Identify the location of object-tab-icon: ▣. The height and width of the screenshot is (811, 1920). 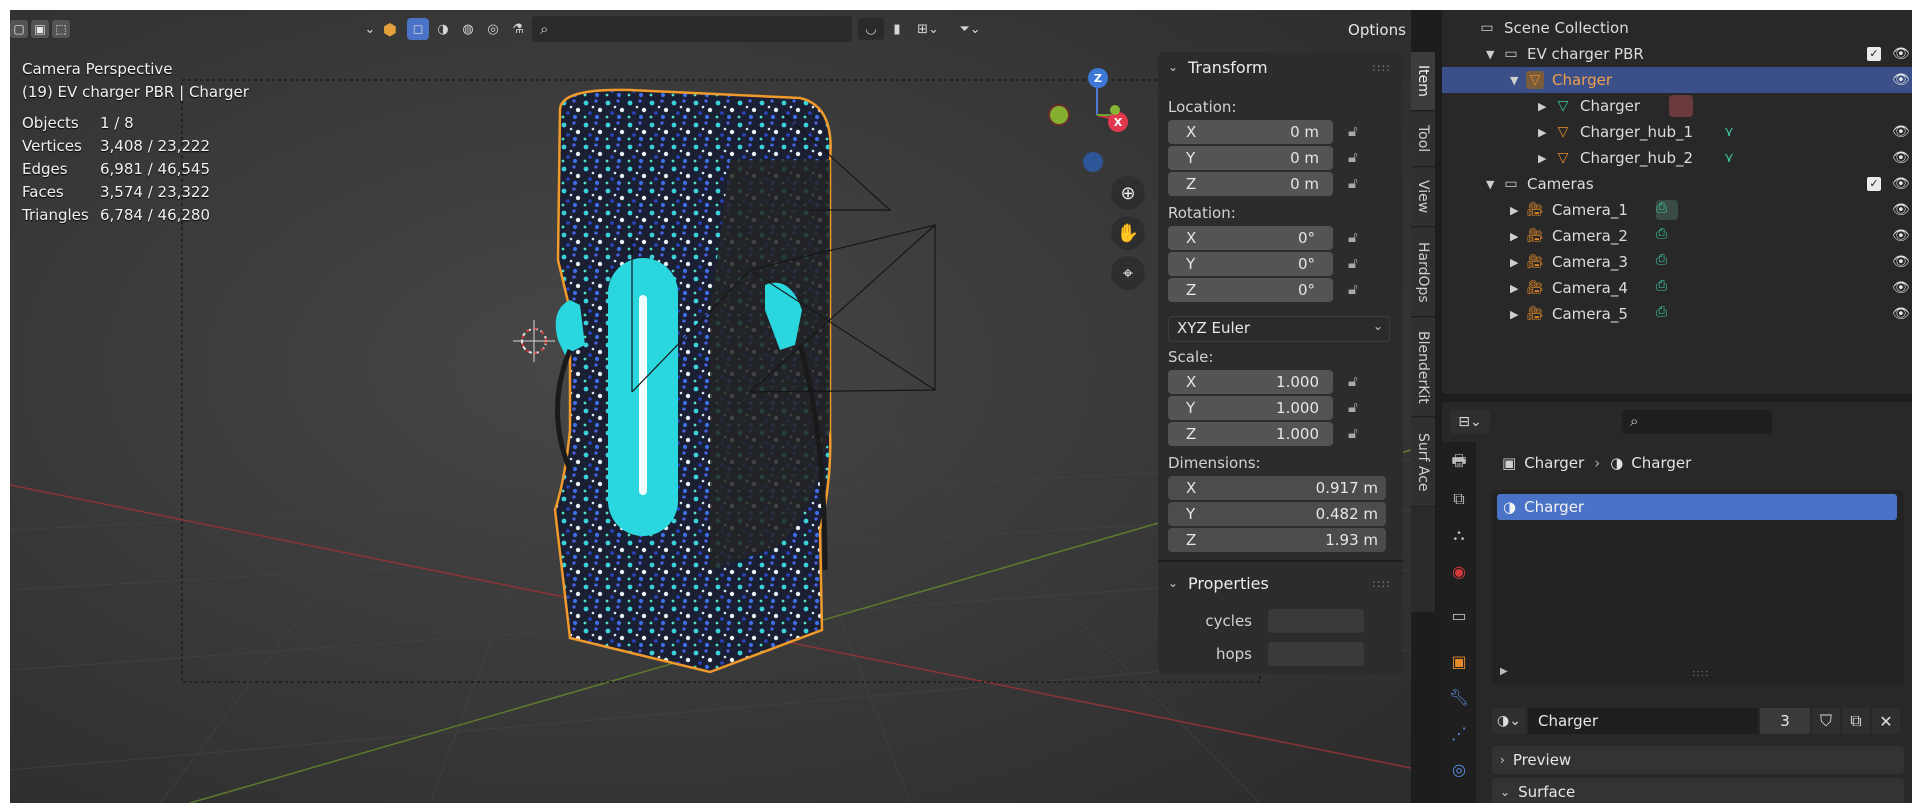
(1459, 661).